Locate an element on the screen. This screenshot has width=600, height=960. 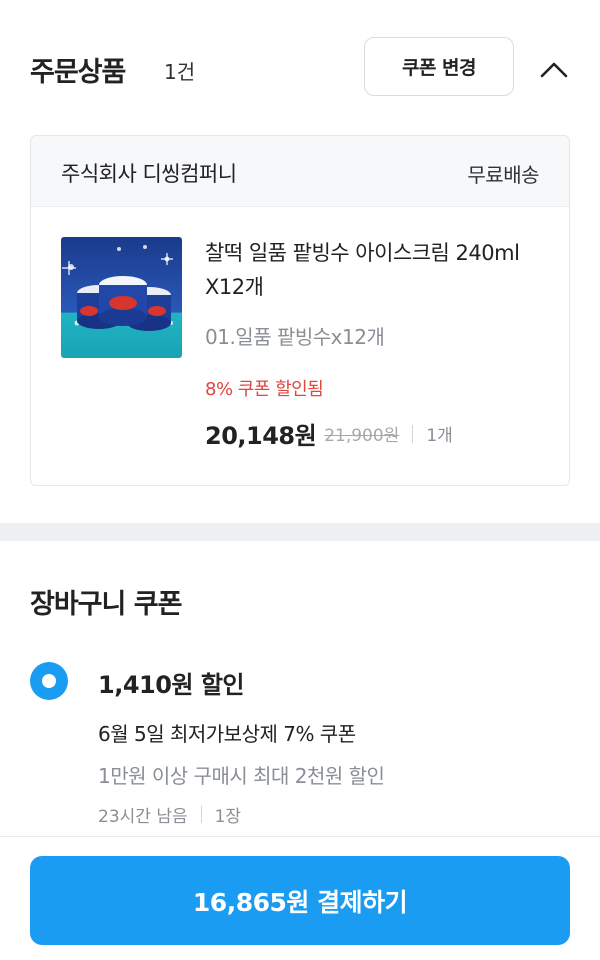
order-header: 주문상품 1건 쿠폰 변경 is located at coordinates (300, 67).